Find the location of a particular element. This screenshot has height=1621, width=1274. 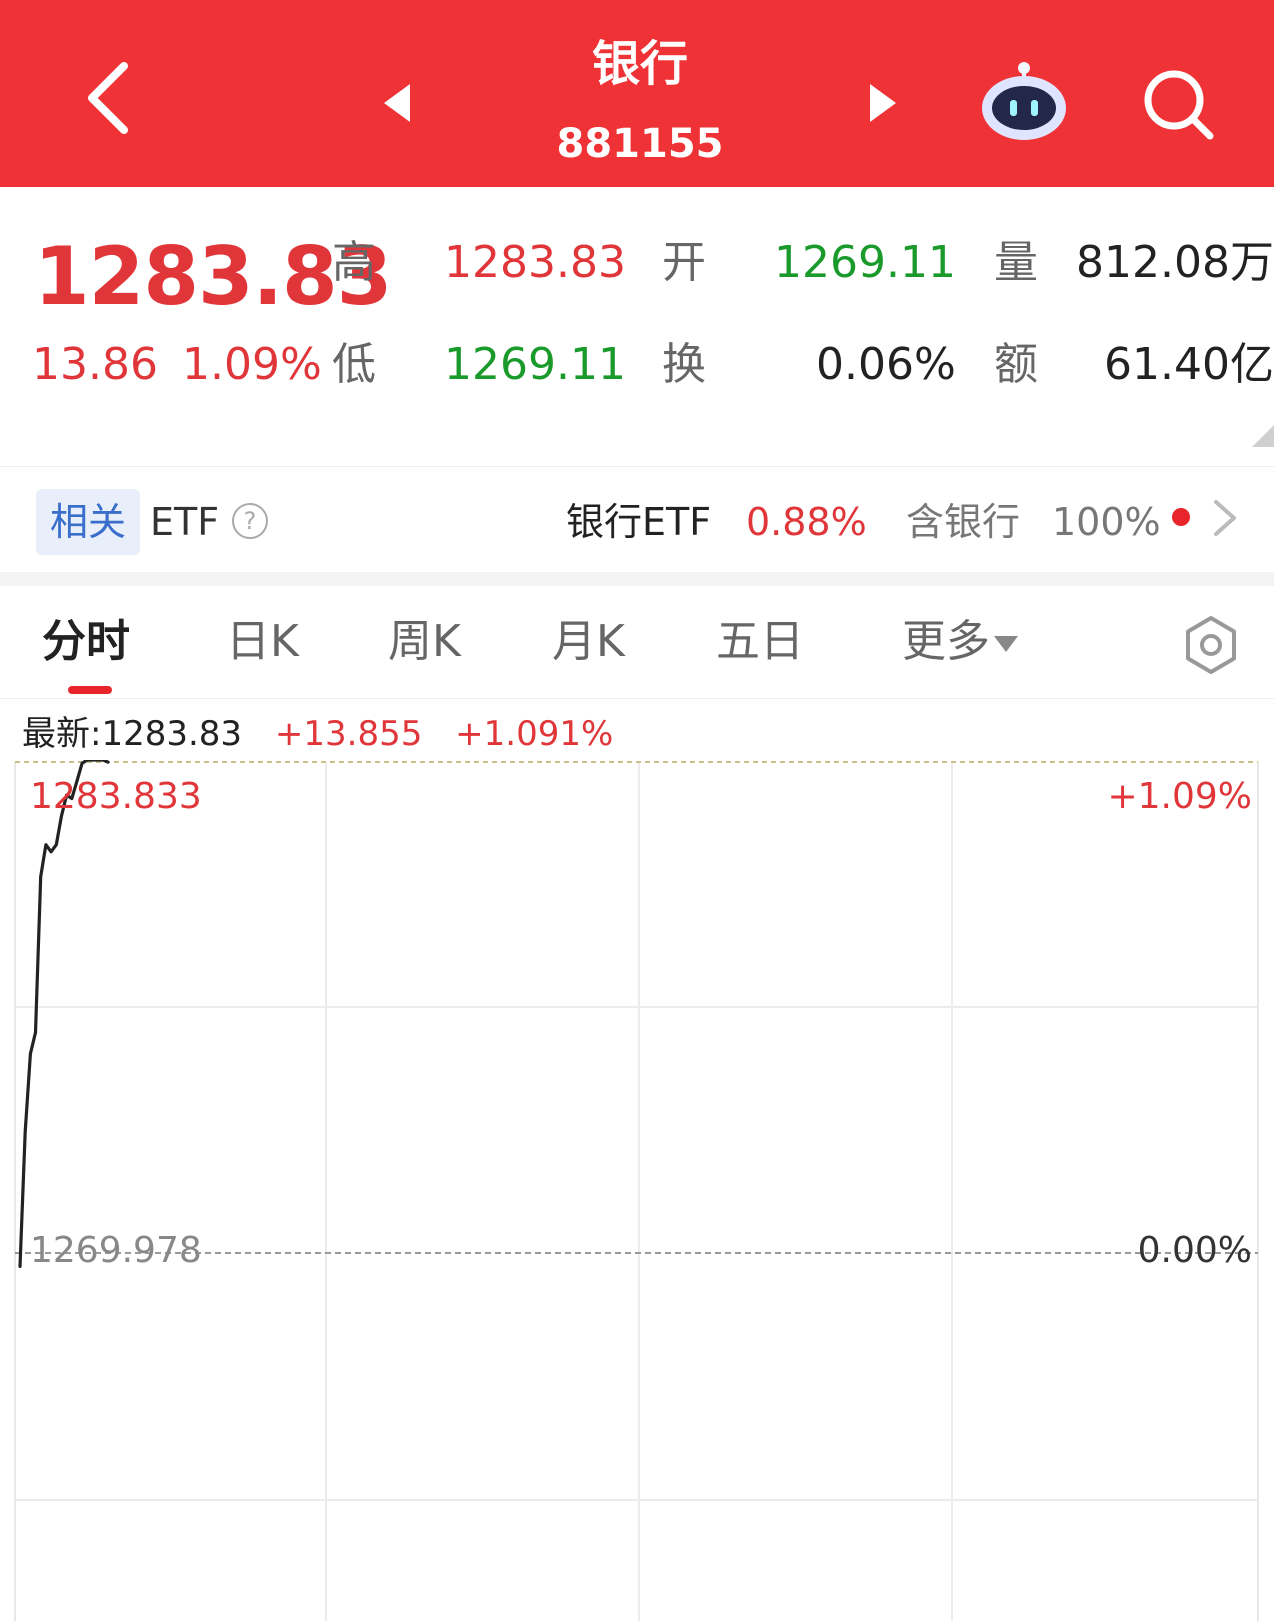

previous-stock-button is located at coordinates (398, 103).